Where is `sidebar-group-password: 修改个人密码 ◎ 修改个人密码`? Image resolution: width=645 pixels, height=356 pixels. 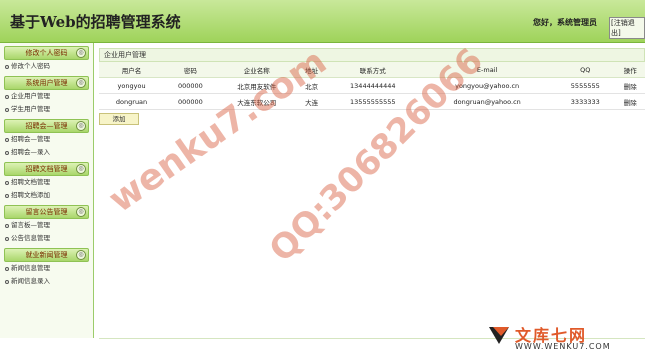
sidebar-group-password: 修改个人密码 ◎ 修改个人密码 is located at coordinates (46, 59).